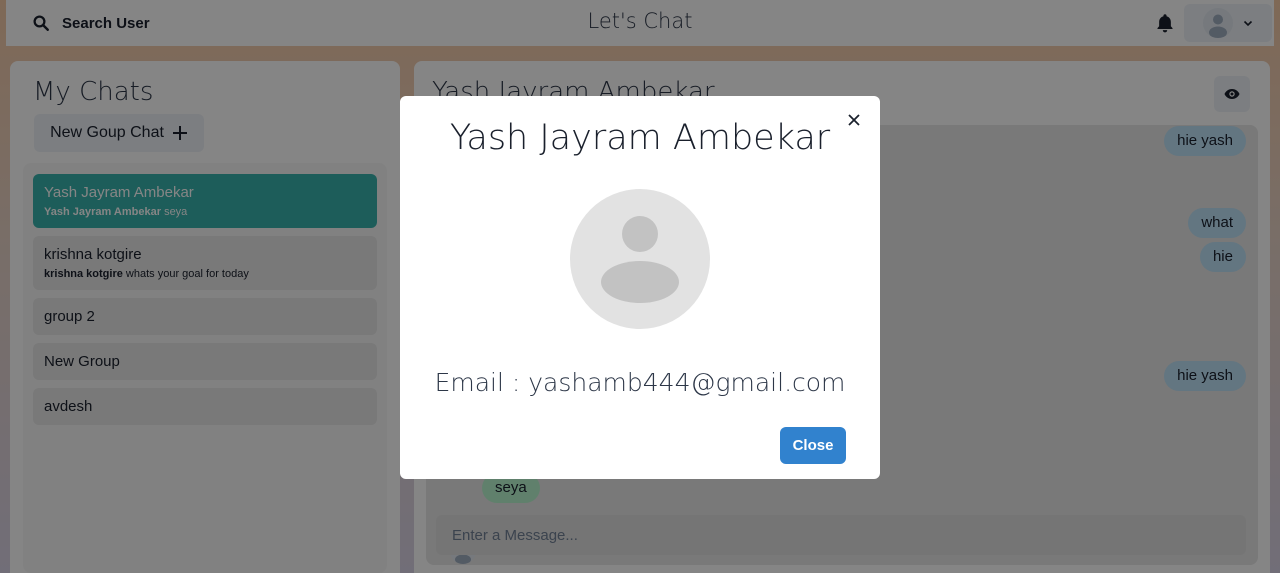  Describe the element at coordinates (640, 138) in the screenshot. I see `modal-title: Yash Jayram Ambekar` at that location.